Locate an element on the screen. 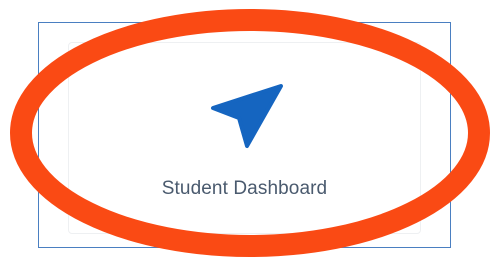 The height and width of the screenshot is (265, 493). navigation-arrow-icon is located at coordinates (247, 116).